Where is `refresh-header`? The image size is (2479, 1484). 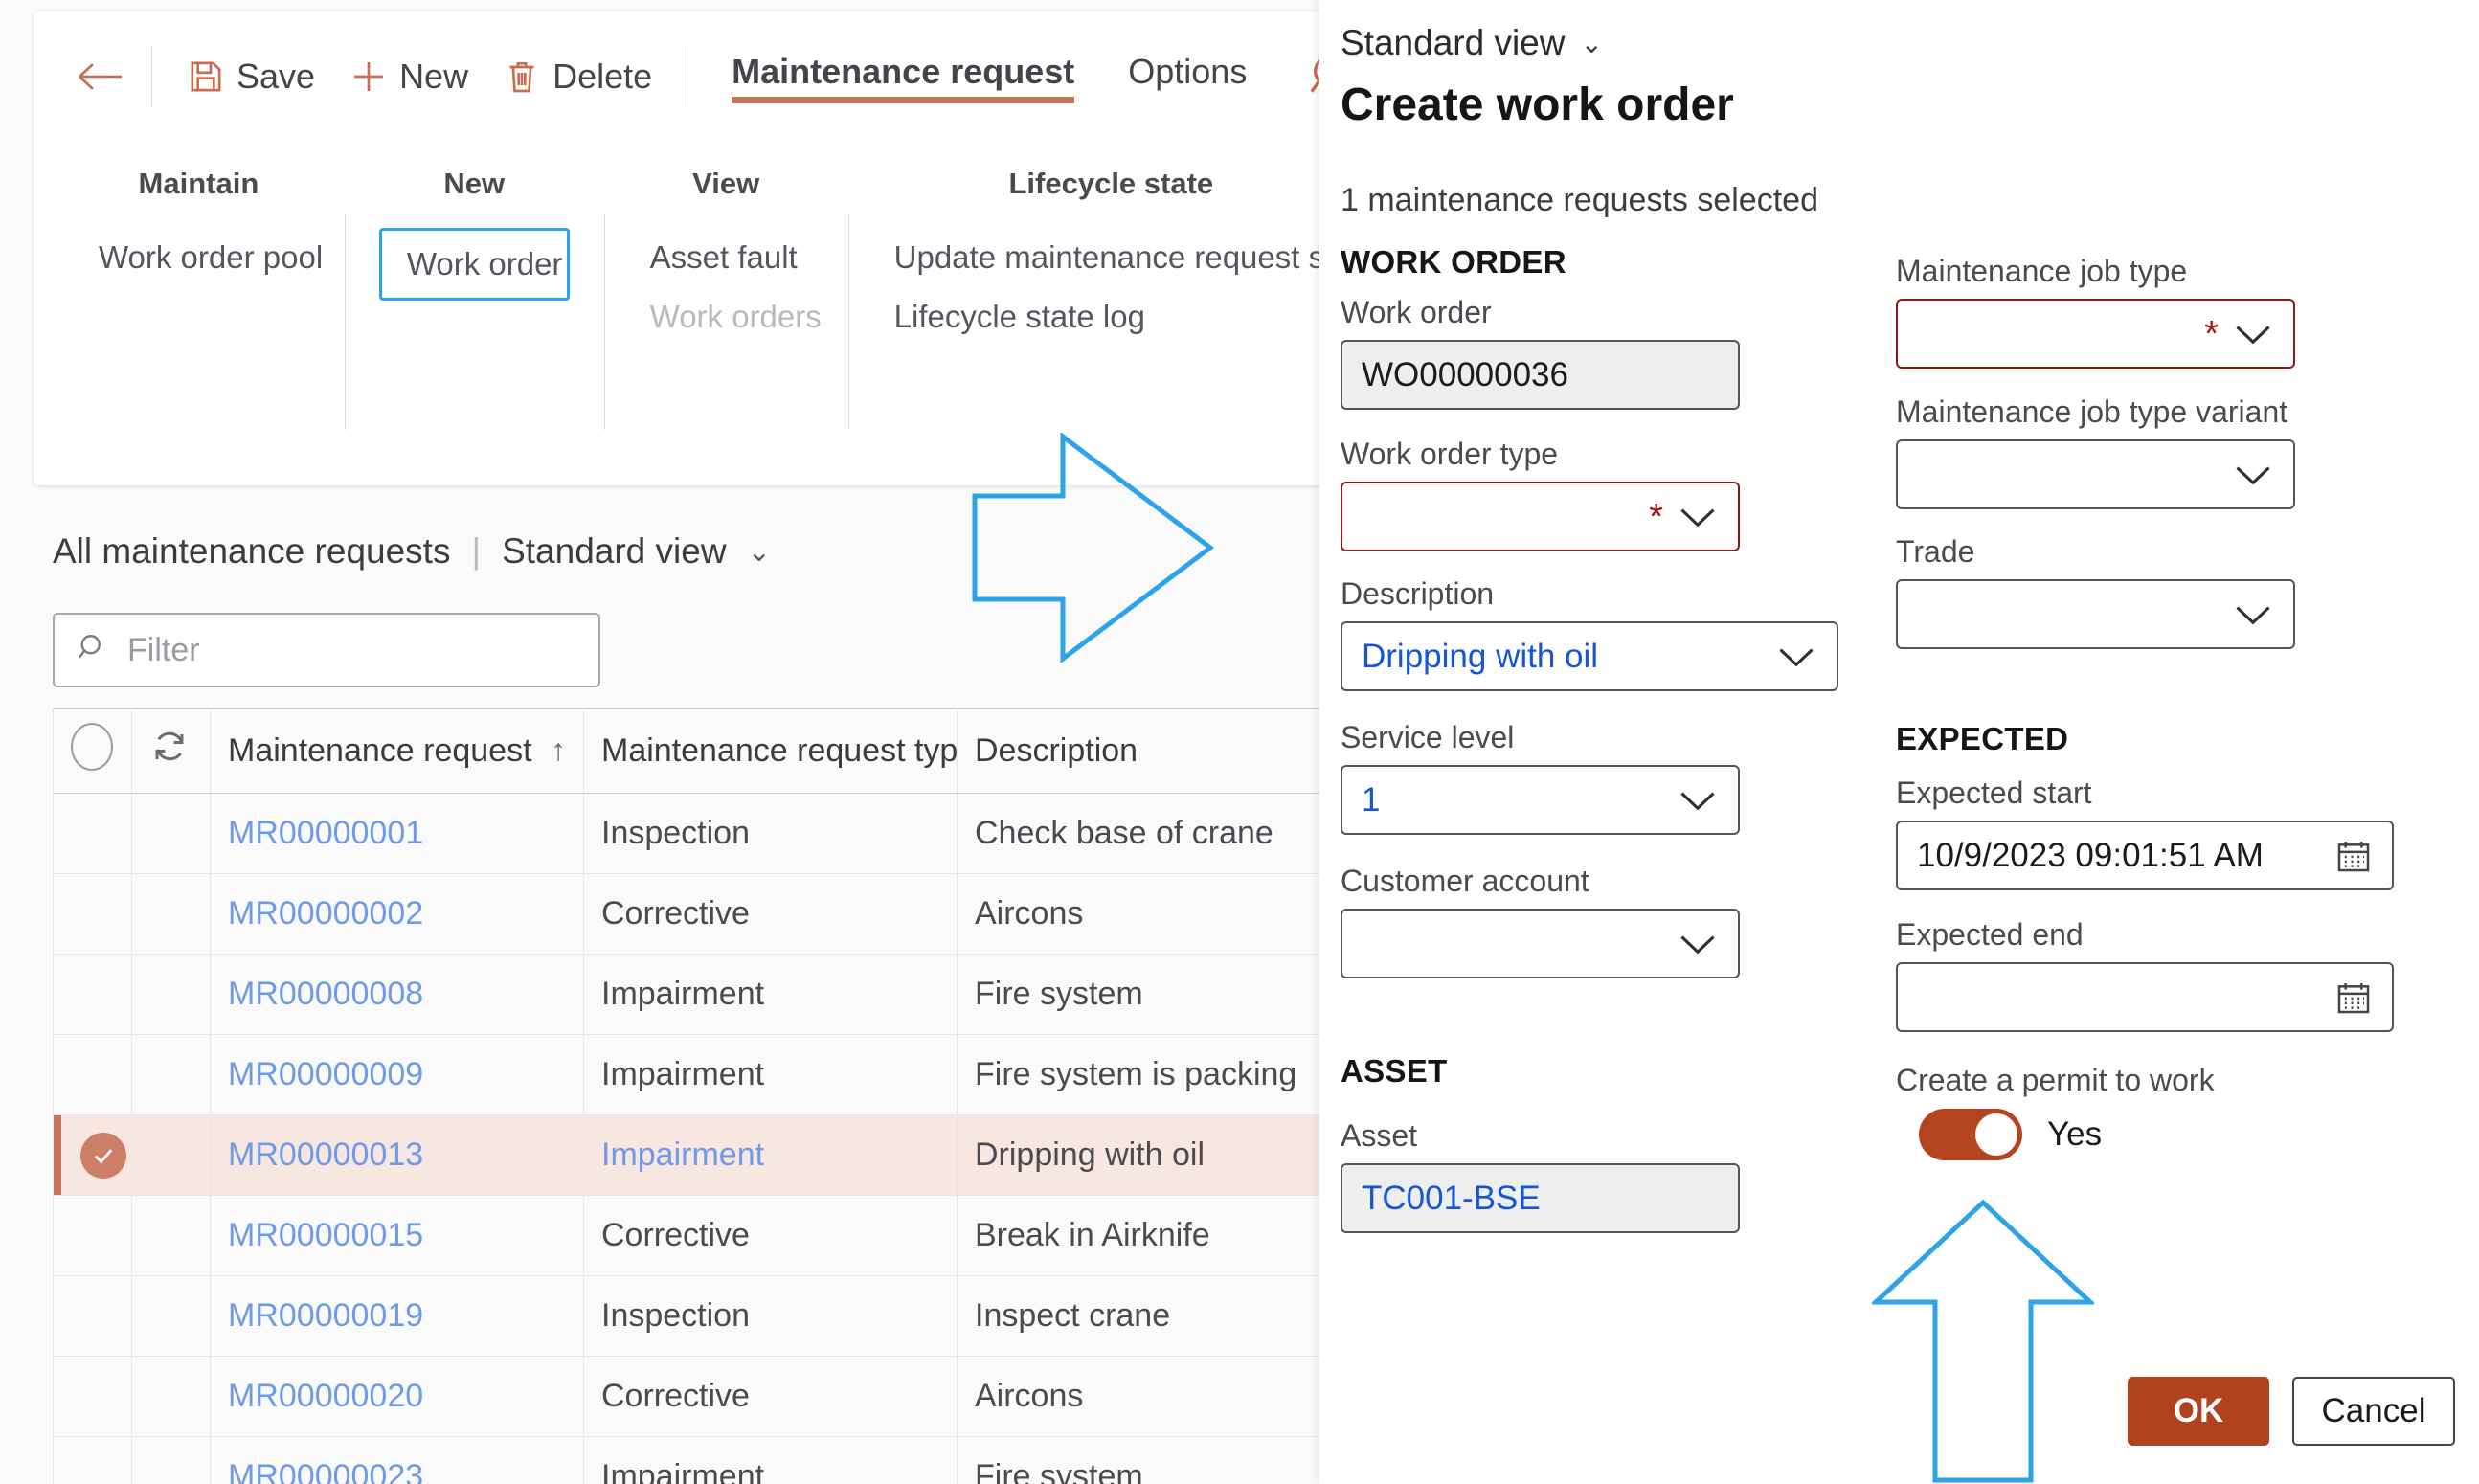 refresh-header is located at coordinates (171, 751).